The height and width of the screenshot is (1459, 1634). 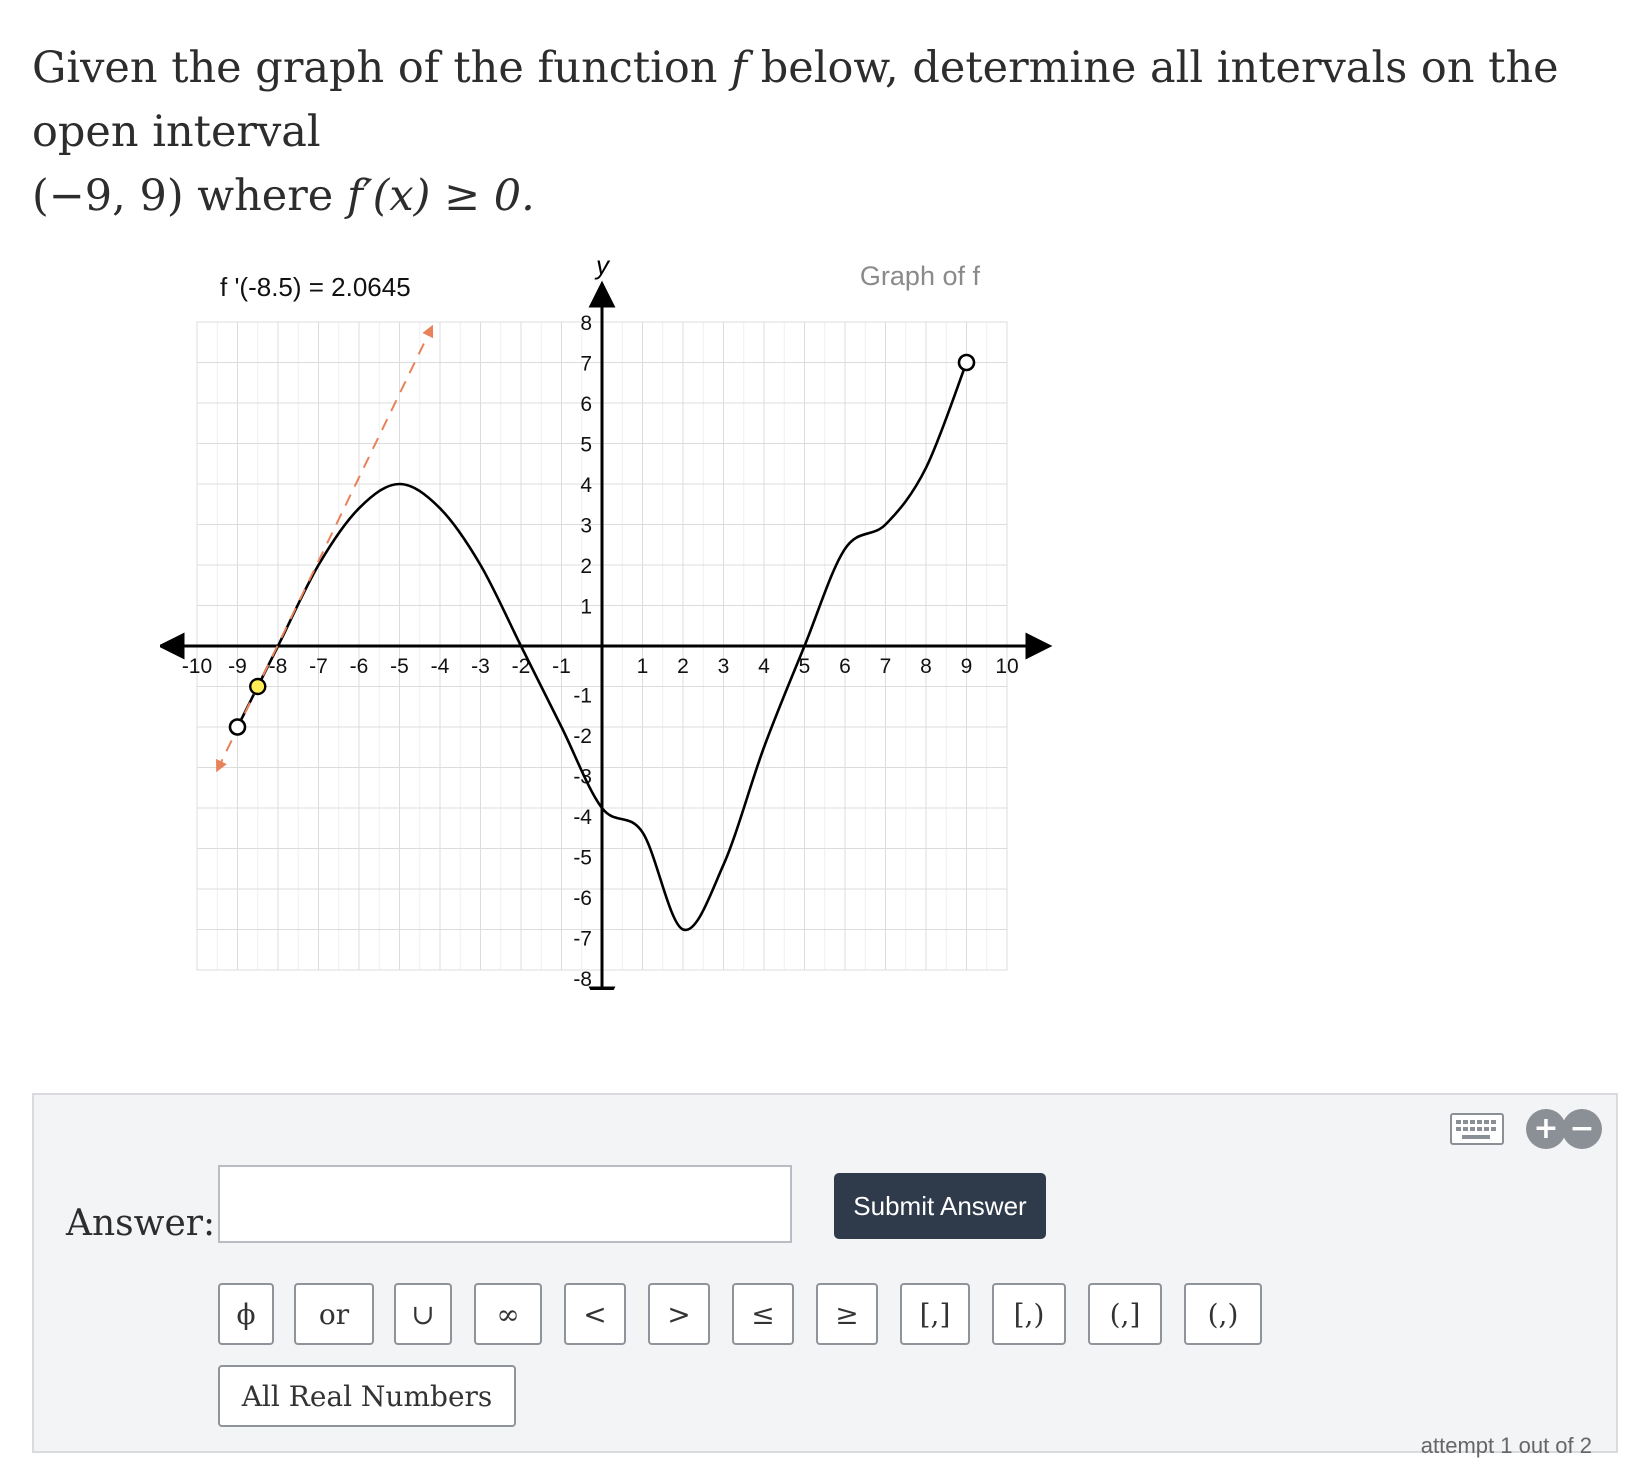 I want to click on draggable-point, so click(x=258, y=686).